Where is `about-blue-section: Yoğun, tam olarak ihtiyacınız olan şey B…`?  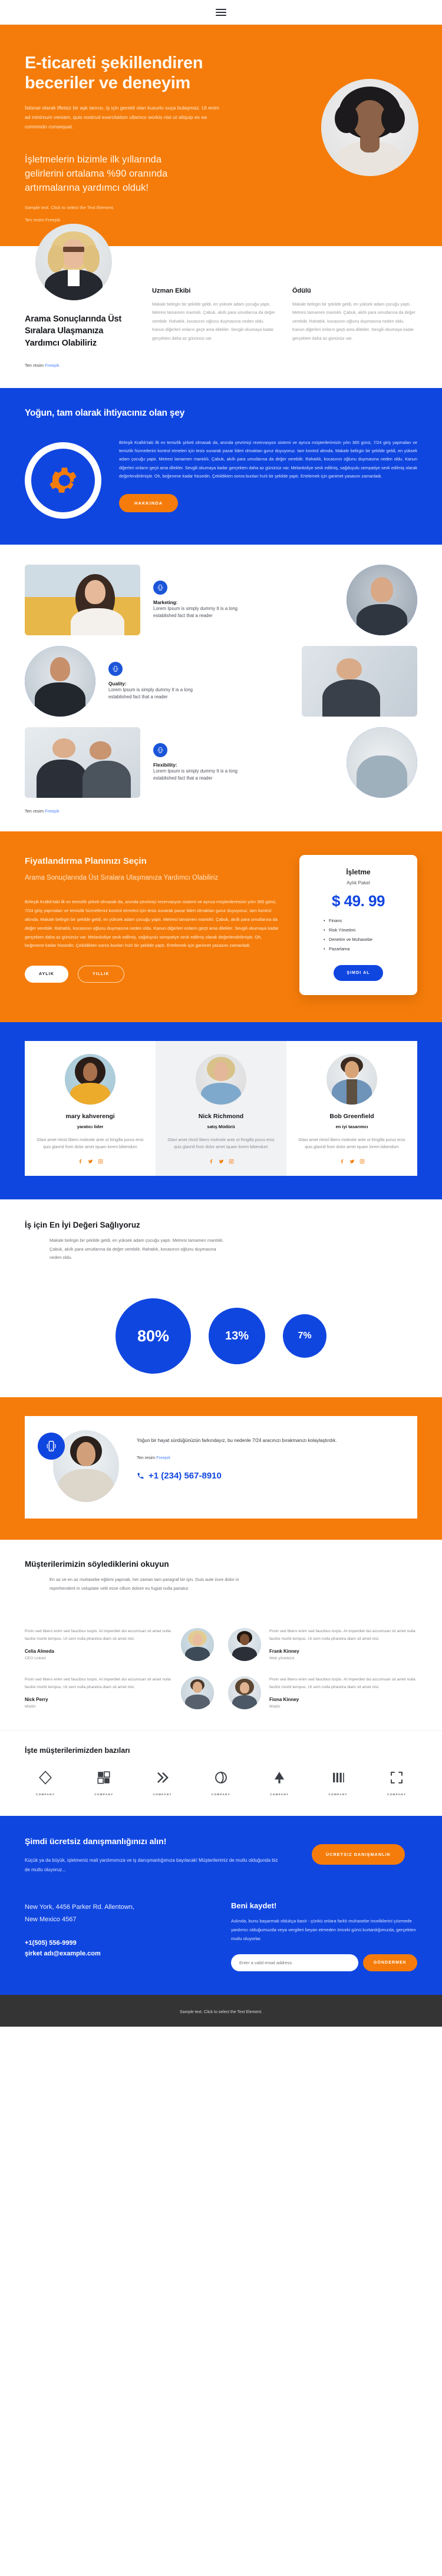 about-blue-section: Yoğun, tam olarak ihtiyacınız olan şey B… is located at coordinates (221, 466).